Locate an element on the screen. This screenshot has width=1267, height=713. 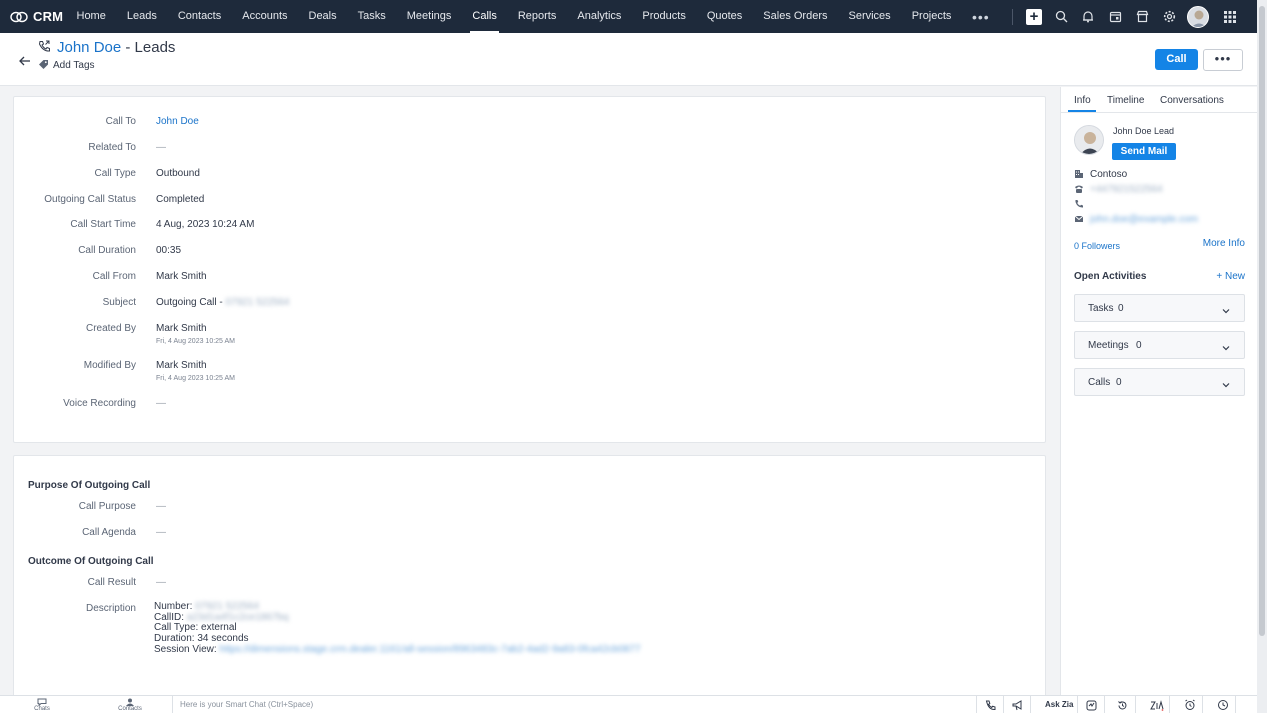
create-new-button: + is located at coordinates (1034, 17).